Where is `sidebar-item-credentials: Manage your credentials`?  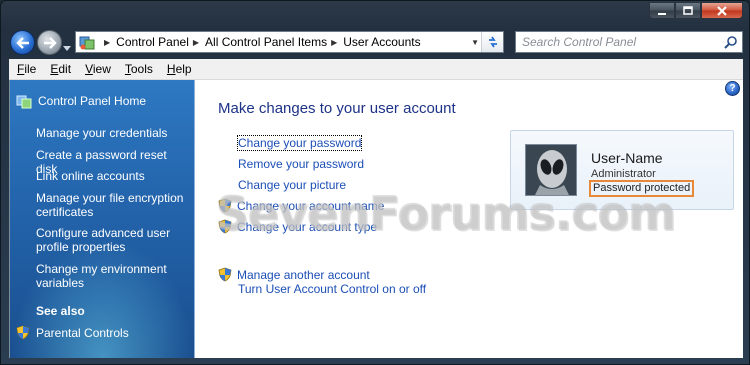
sidebar-item-credentials: Manage your credentials is located at coordinates (113, 133).